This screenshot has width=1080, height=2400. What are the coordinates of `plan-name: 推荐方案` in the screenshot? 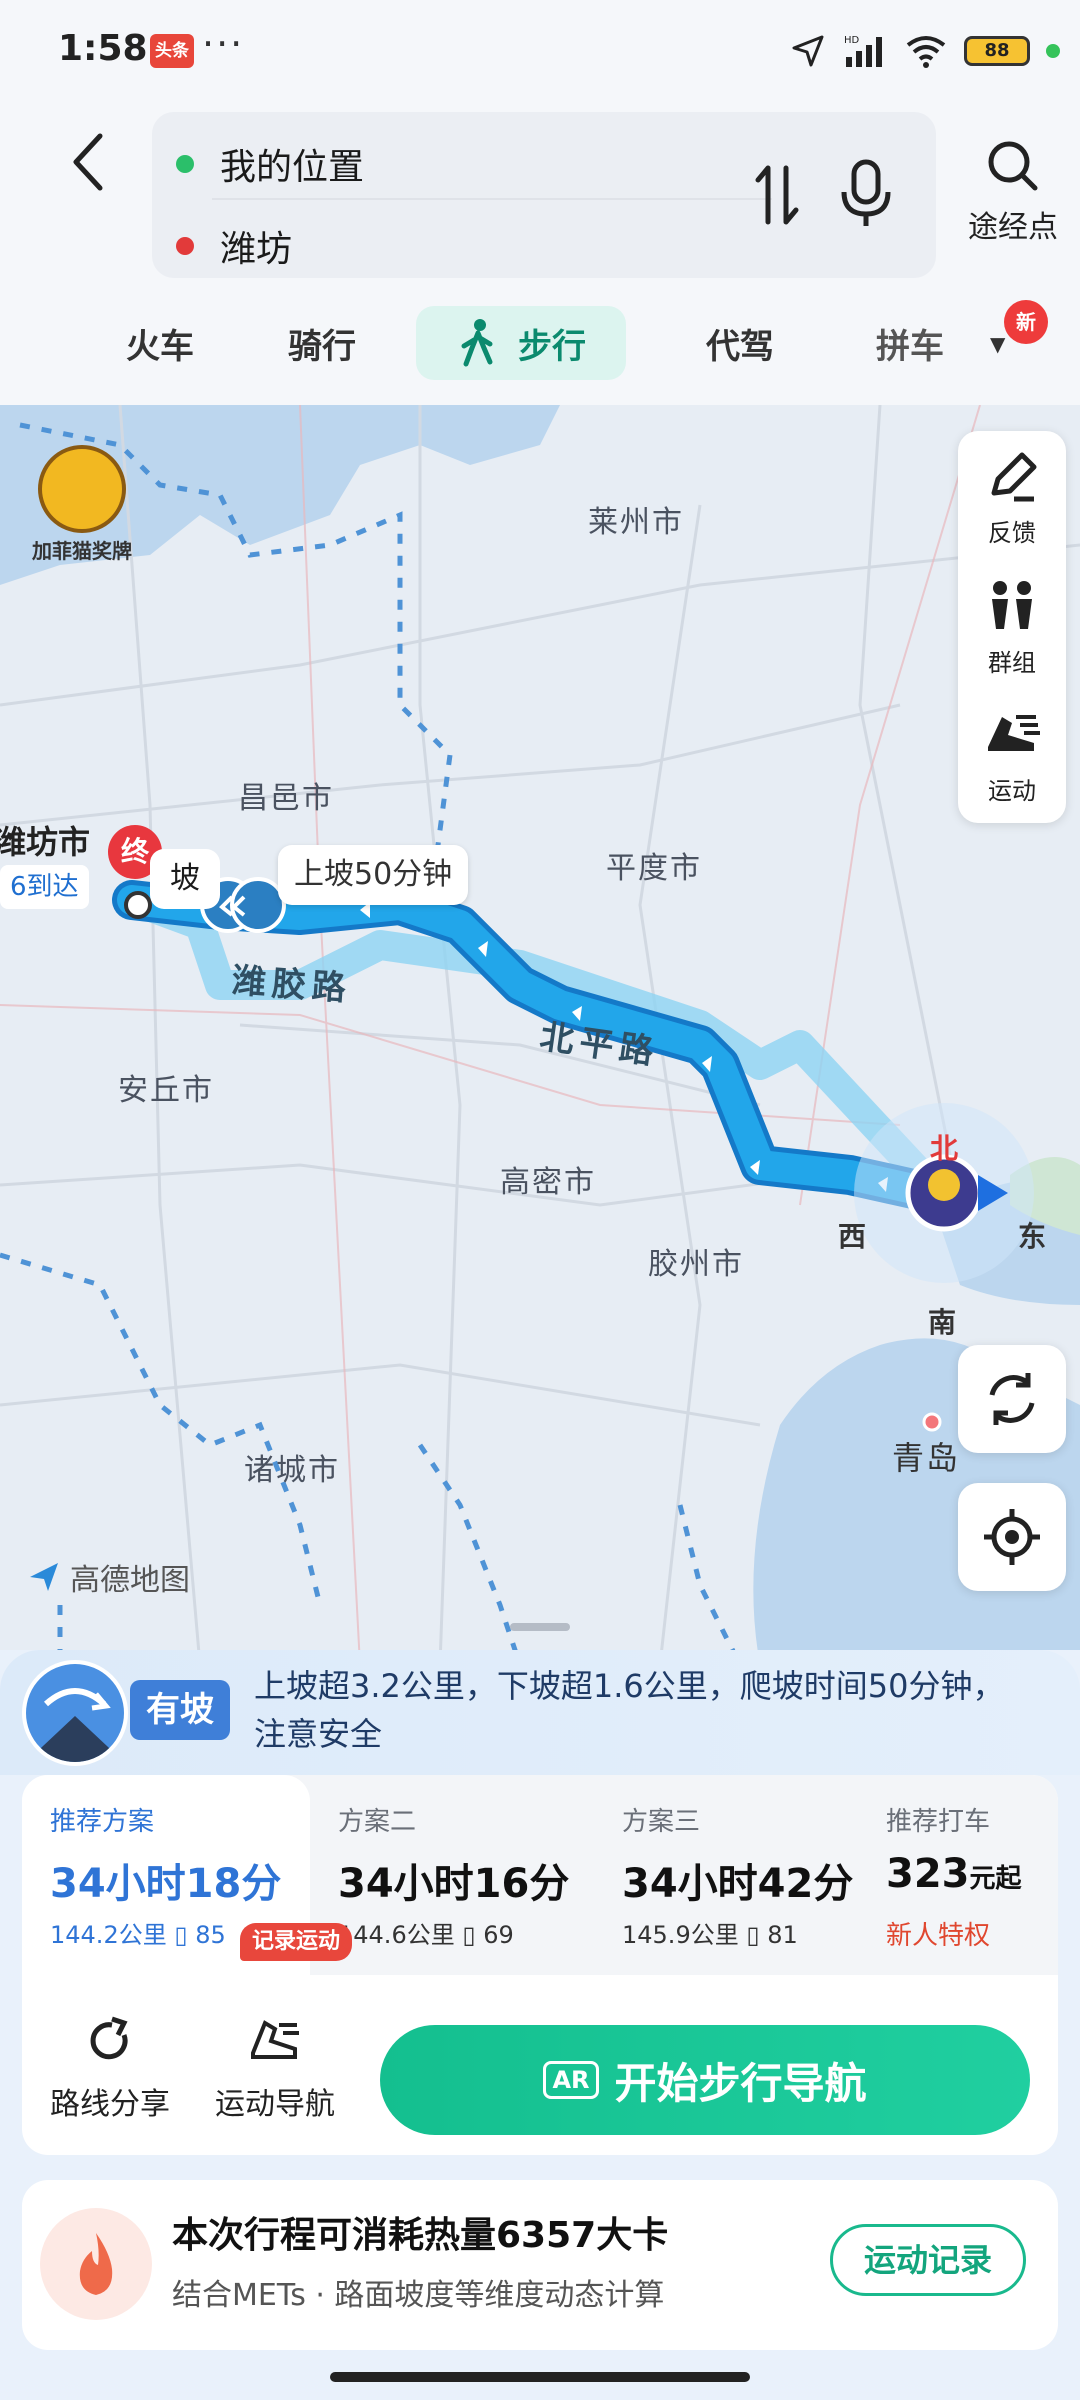 It's located at (102, 1822).